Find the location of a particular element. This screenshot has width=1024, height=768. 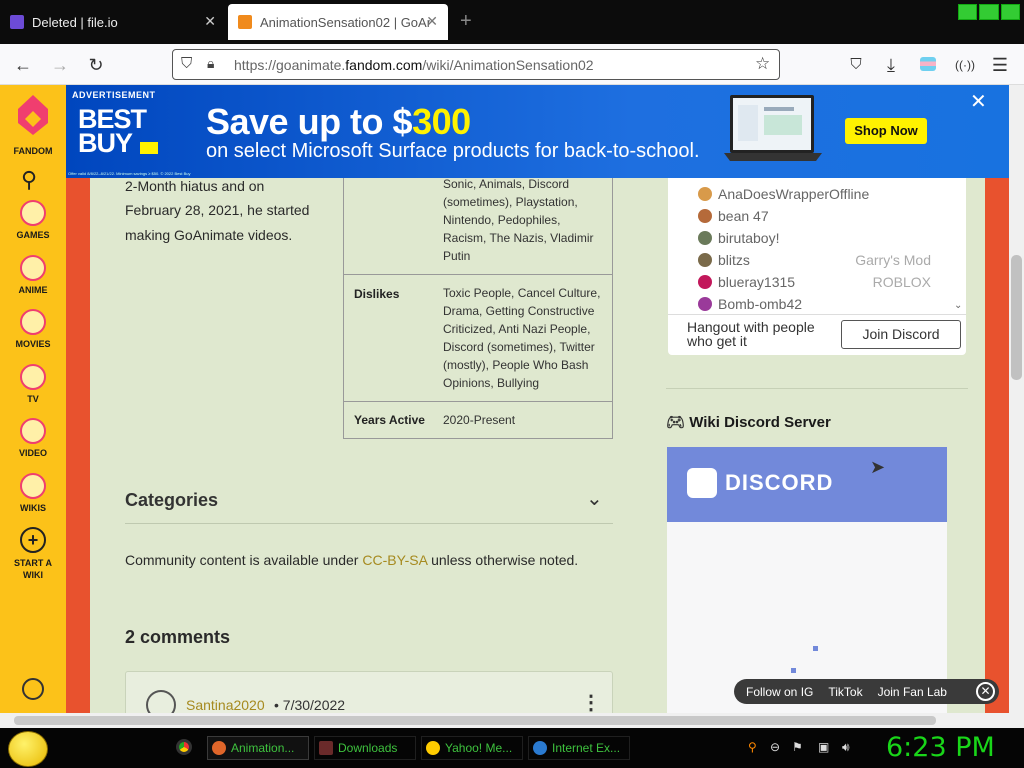

tray-icon: ⊖ is located at coordinates (777, 747).